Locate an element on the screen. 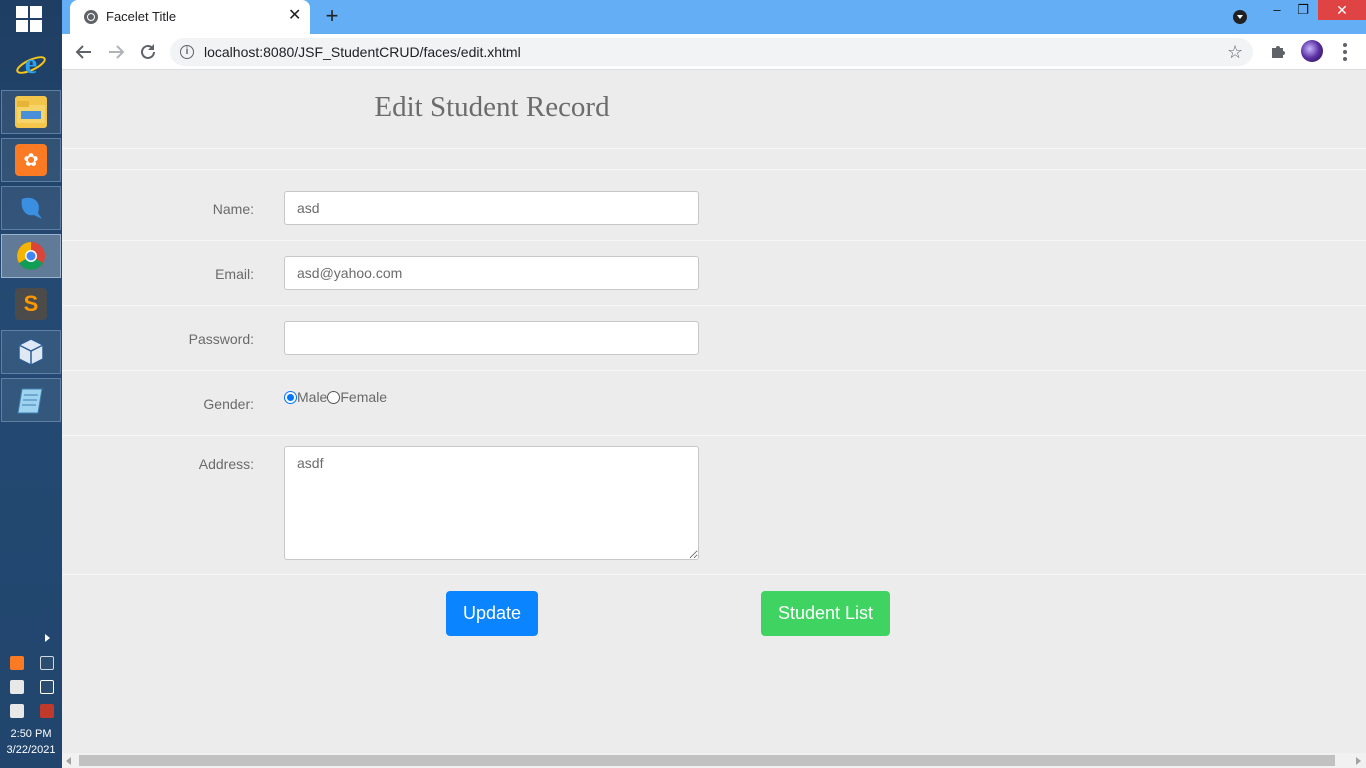 Image resolution: width=1366 pixels, height=768 pixels. reload-icon is located at coordinates (148, 52).